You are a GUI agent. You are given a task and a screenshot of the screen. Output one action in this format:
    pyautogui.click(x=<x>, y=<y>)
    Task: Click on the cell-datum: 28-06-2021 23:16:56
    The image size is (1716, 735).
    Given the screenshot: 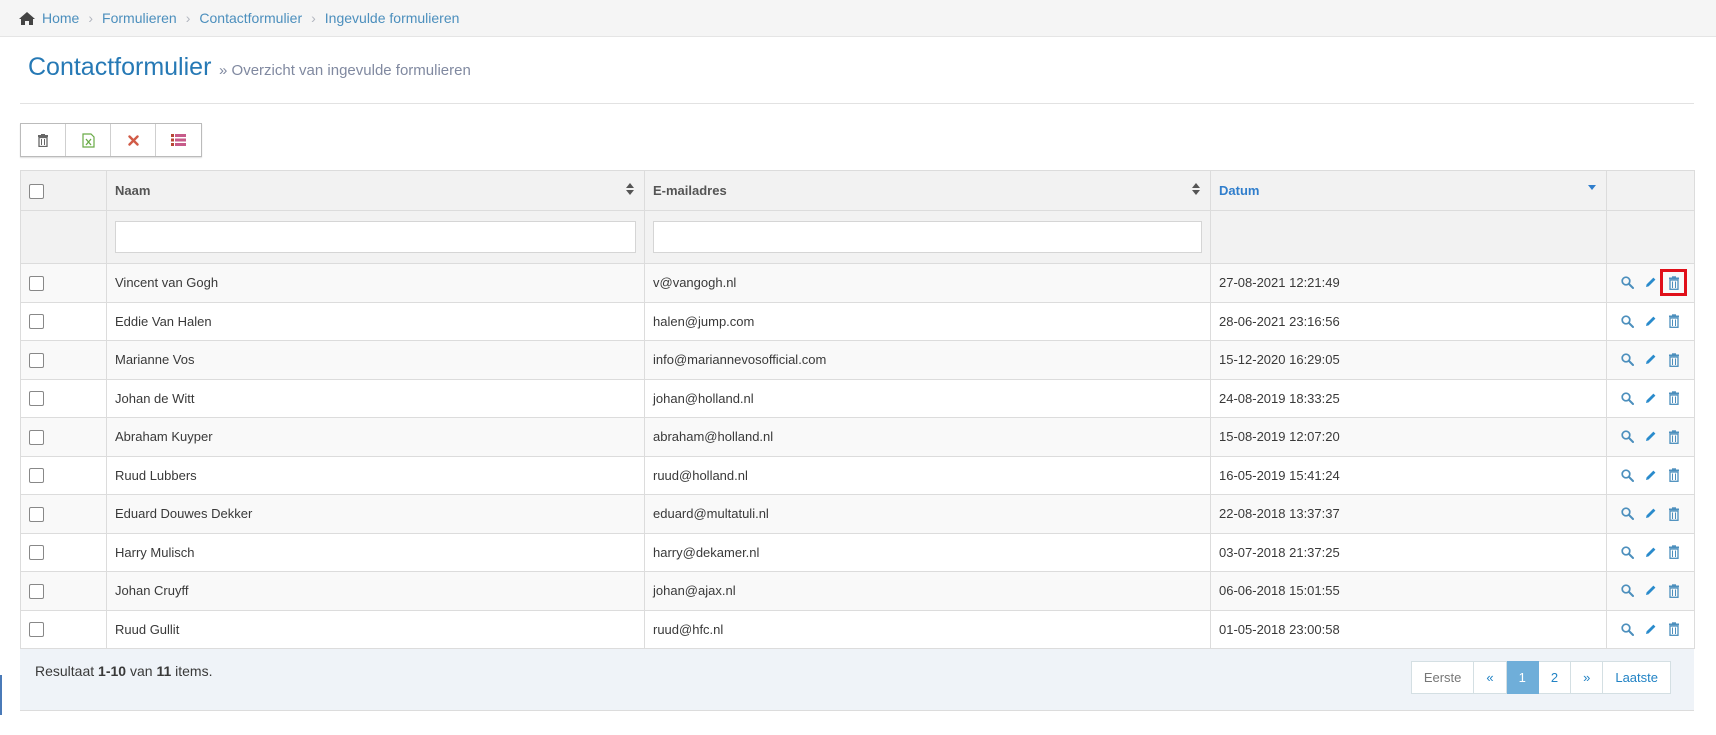 What is the action you would take?
    pyautogui.click(x=1408, y=321)
    